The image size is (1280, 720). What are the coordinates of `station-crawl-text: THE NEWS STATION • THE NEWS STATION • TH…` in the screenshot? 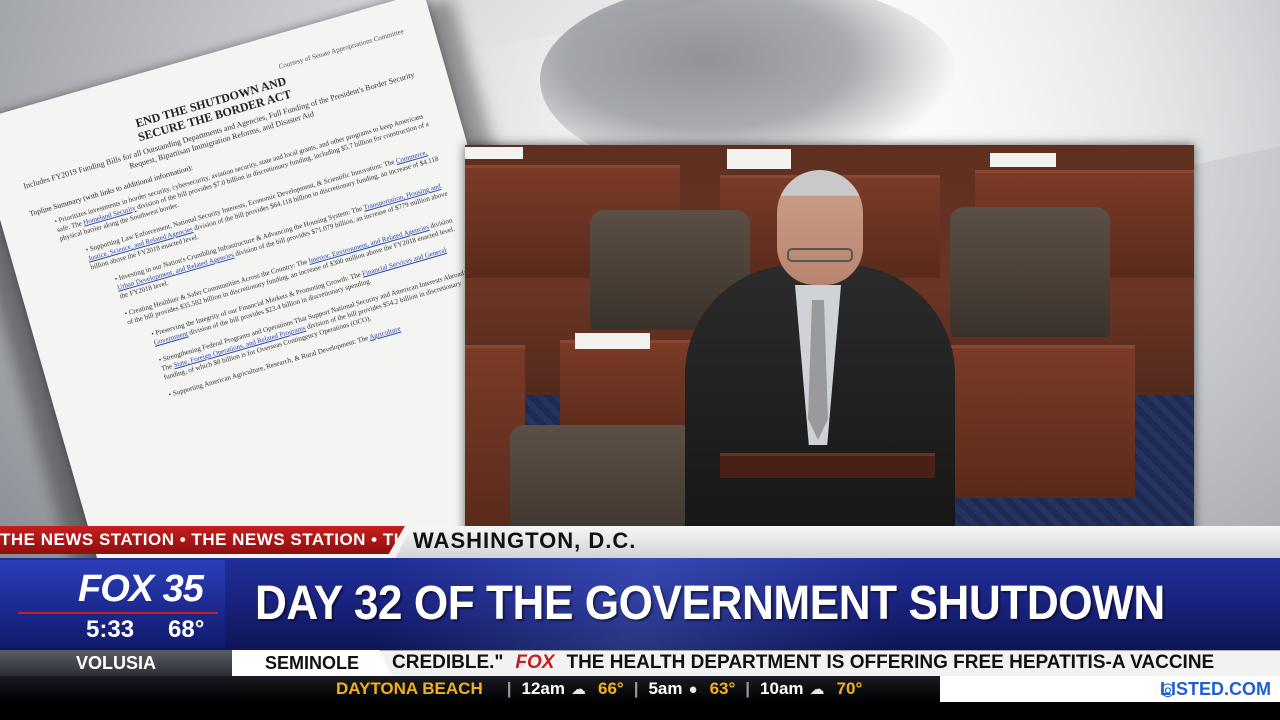 It's located at (202, 539).